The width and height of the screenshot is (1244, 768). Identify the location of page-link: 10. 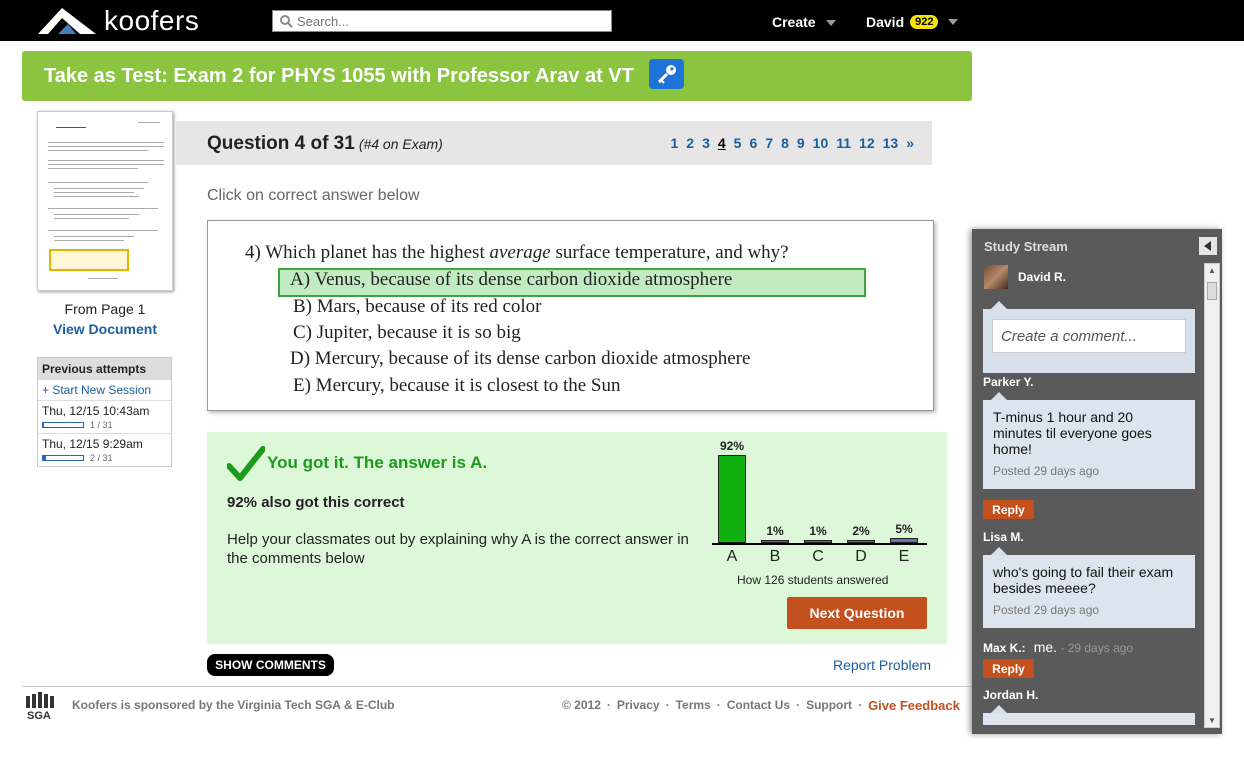
(821, 143).